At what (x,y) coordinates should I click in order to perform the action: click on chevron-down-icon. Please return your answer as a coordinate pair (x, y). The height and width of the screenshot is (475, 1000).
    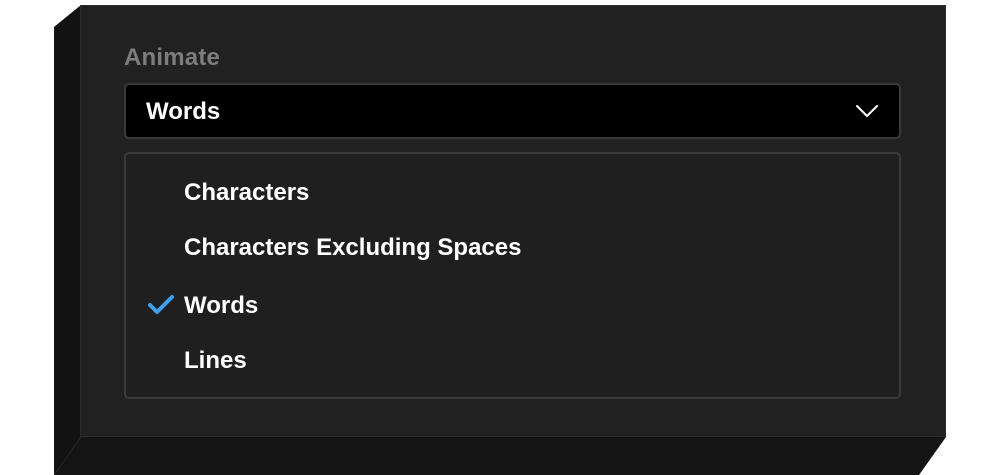
    Looking at the image, I should click on (867, 111).